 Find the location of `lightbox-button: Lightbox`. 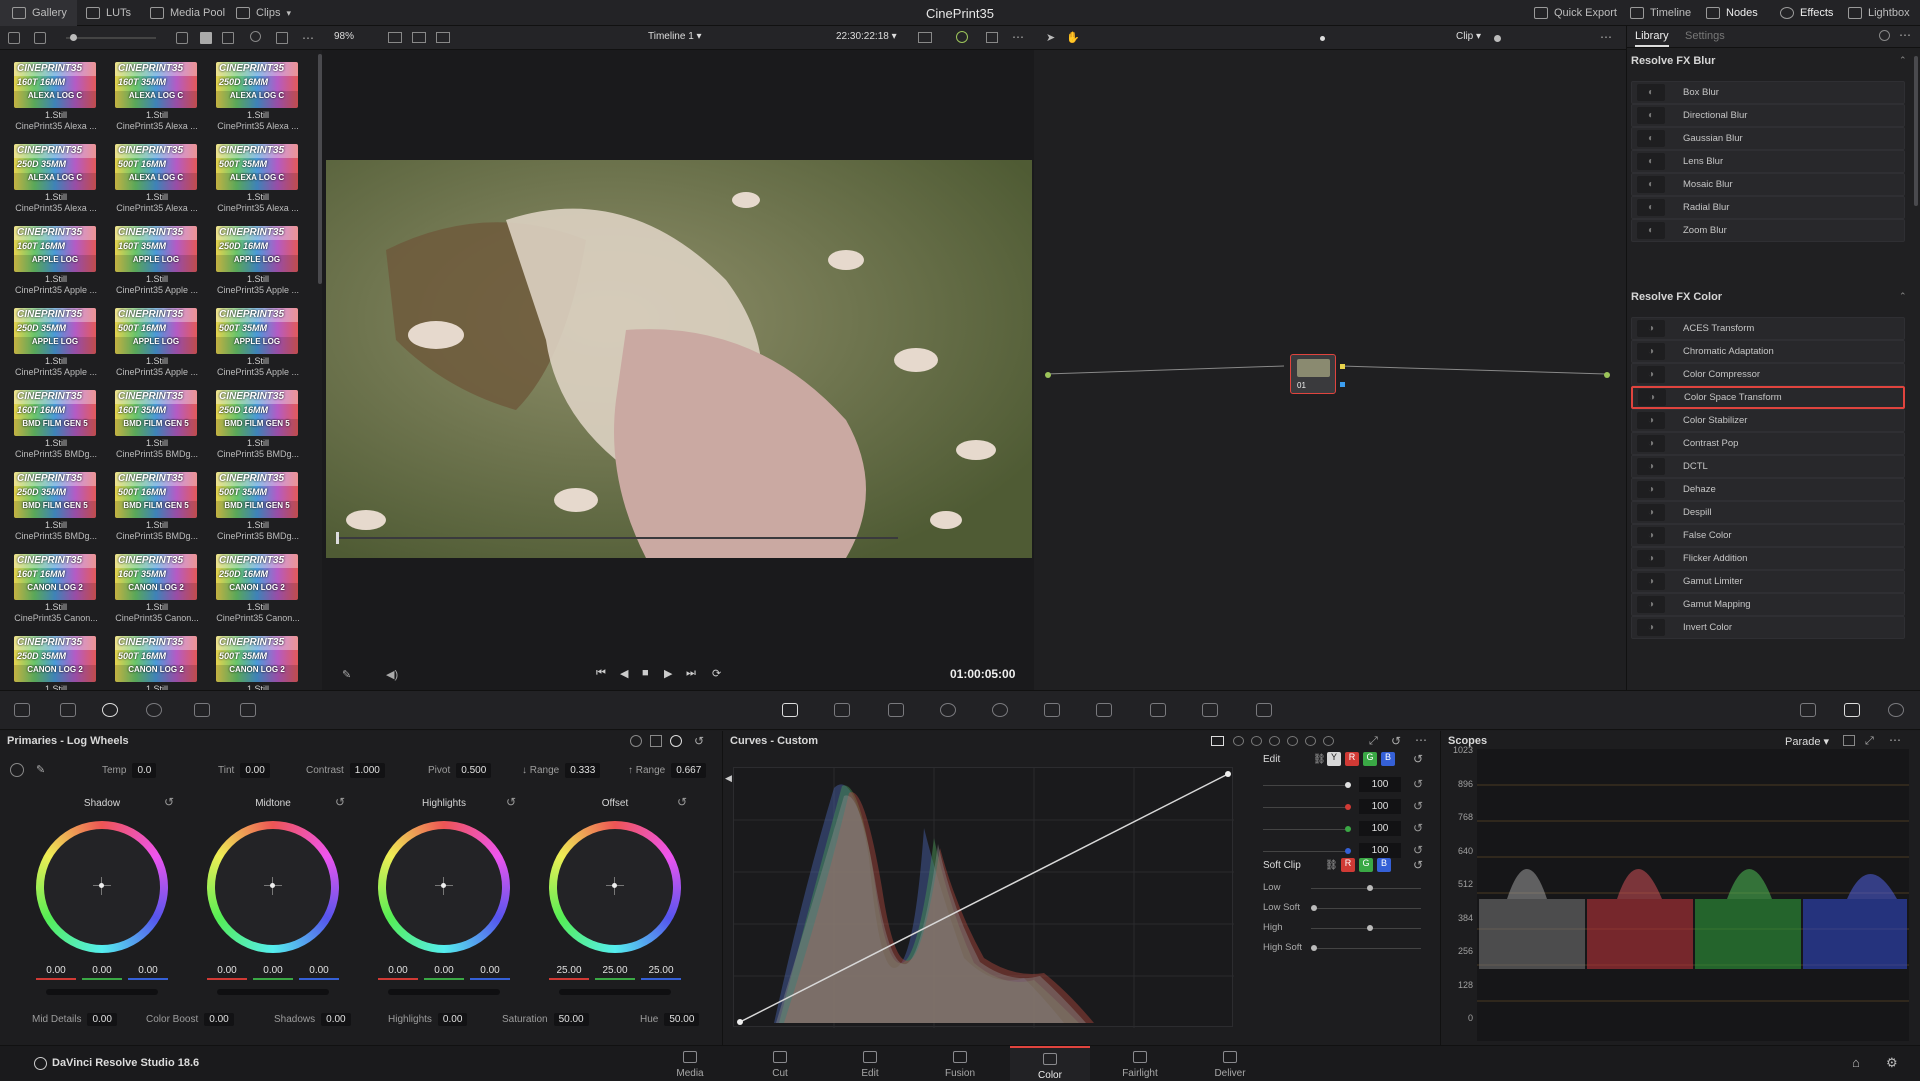

lightbox-button: Lightbox is located at coordinates (1879, 13).